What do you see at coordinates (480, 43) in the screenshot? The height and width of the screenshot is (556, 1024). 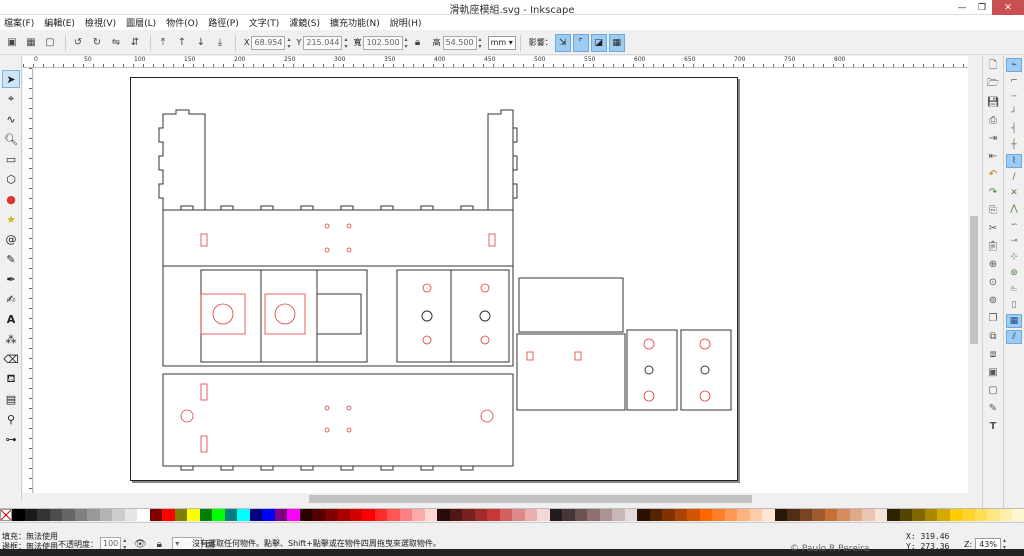 I see `height-spinner: ▴ ▾` at bounding box center [480, 43].